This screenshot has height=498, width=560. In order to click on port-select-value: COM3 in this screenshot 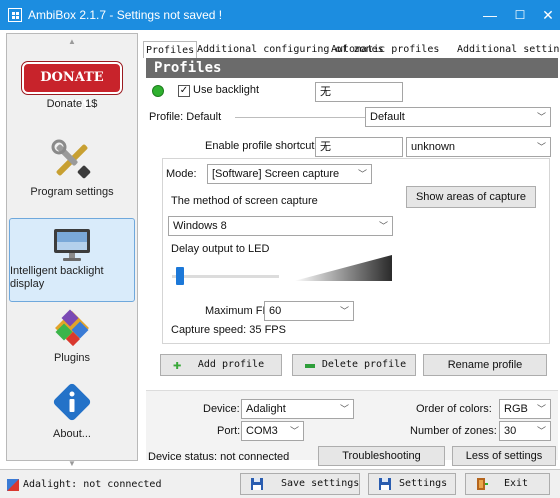, I will do `click(262, 431)`.